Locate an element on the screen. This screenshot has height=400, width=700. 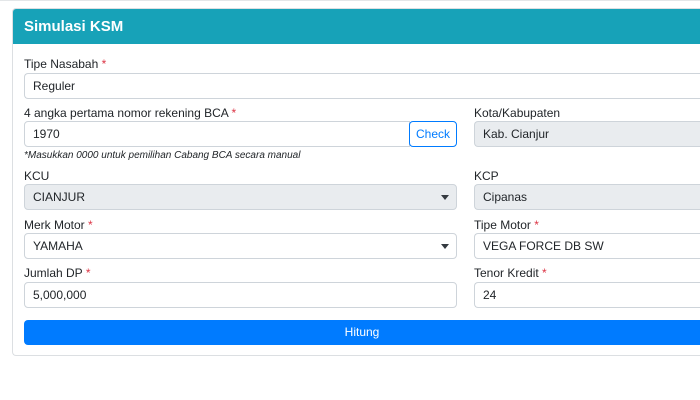
tenor-value: 24 is located at coordinates (490, 295).